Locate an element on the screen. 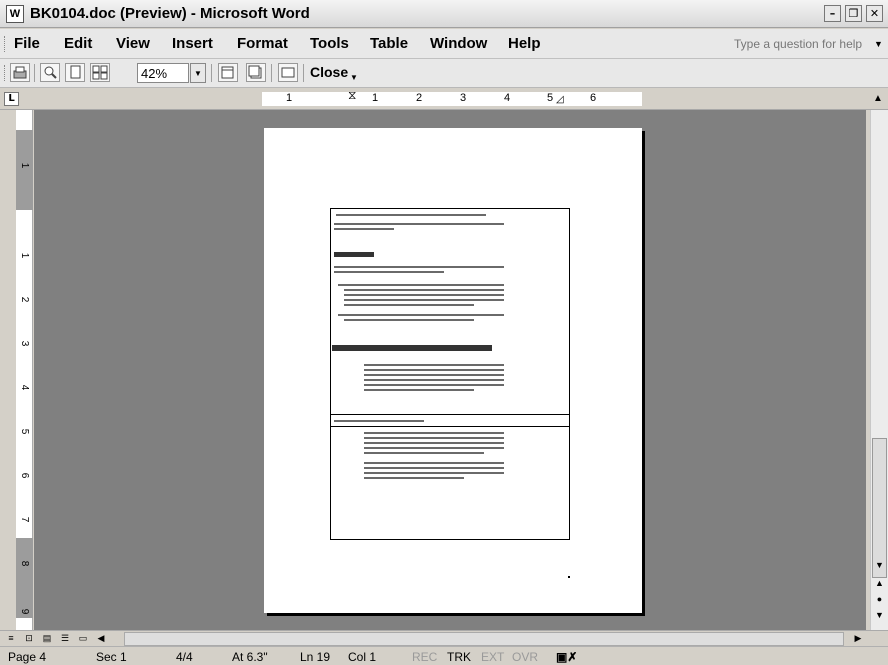  reading-layout-icon: ▭ is located at coordinates (83, 638).